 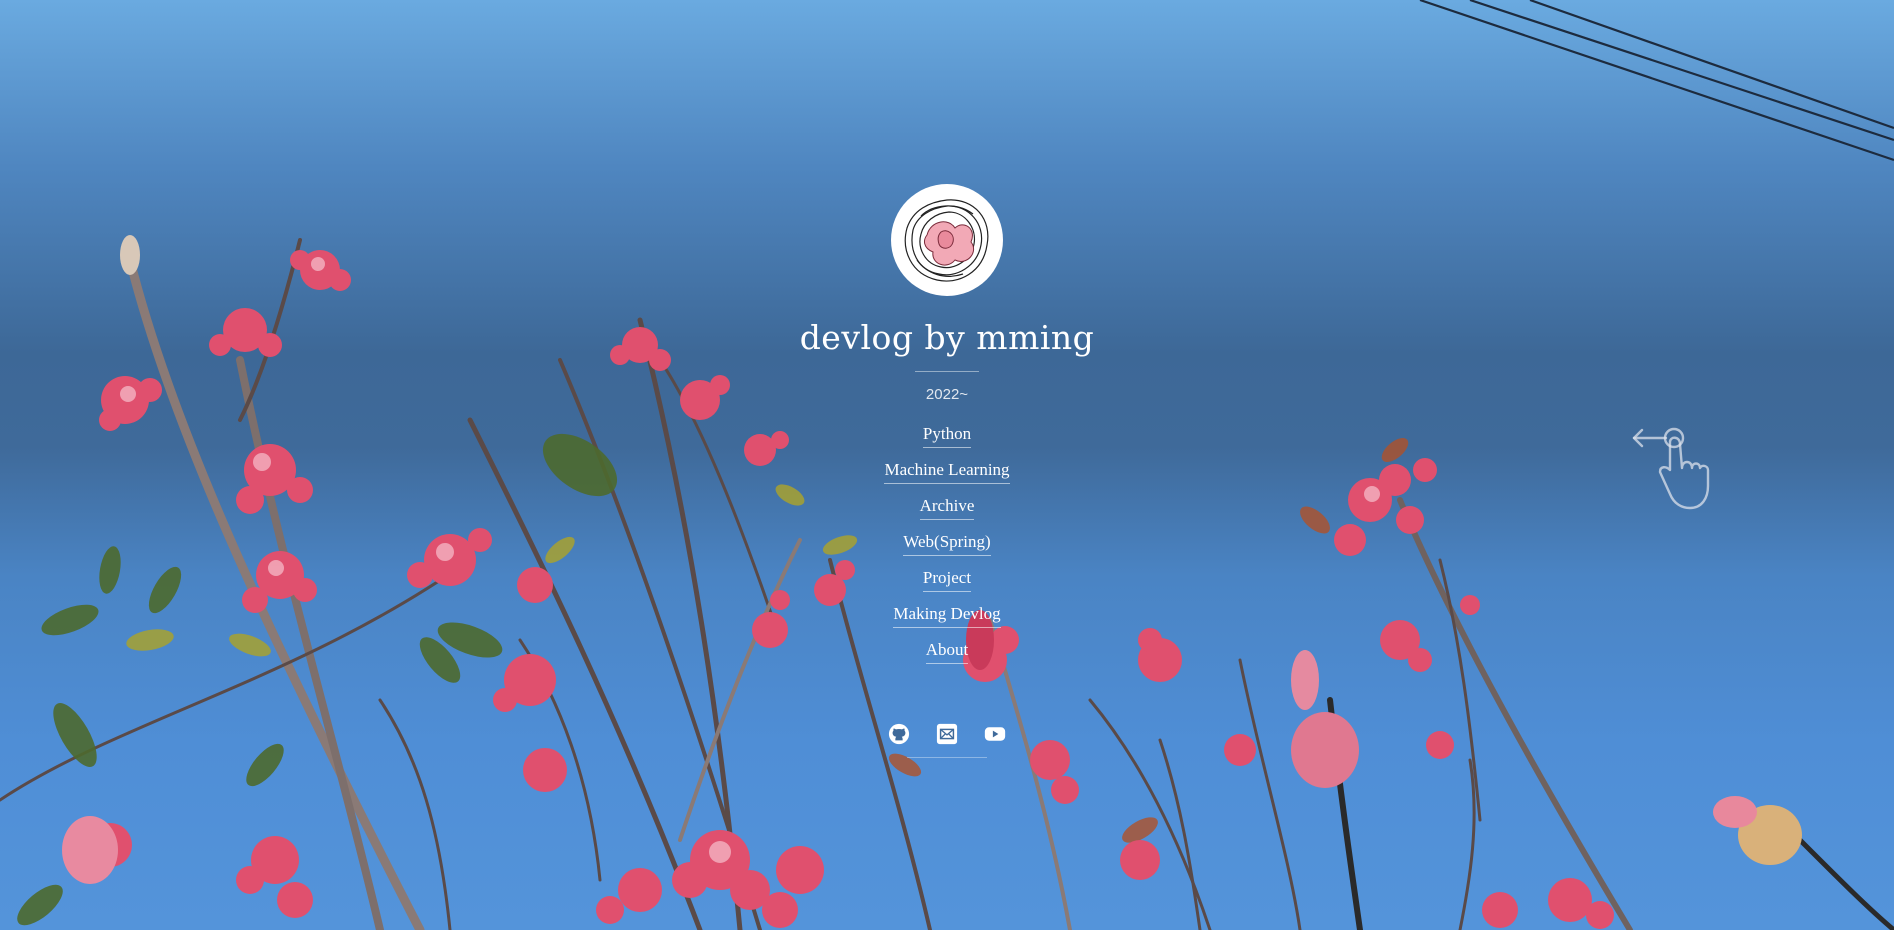 I want to click on social-links, so click(x=947, y=734).